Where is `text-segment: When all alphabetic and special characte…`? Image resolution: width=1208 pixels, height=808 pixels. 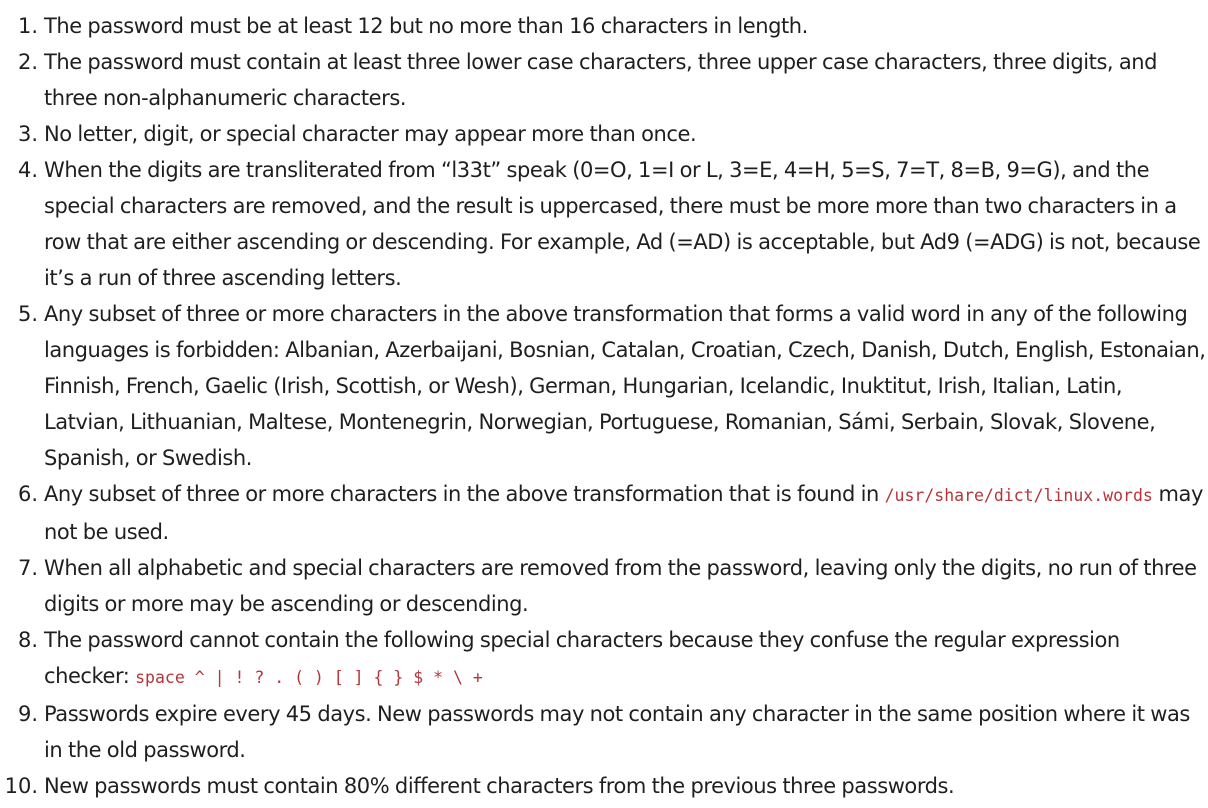 text-segment: When all alphabetic and special characte… is located at coordinates (620, 586).